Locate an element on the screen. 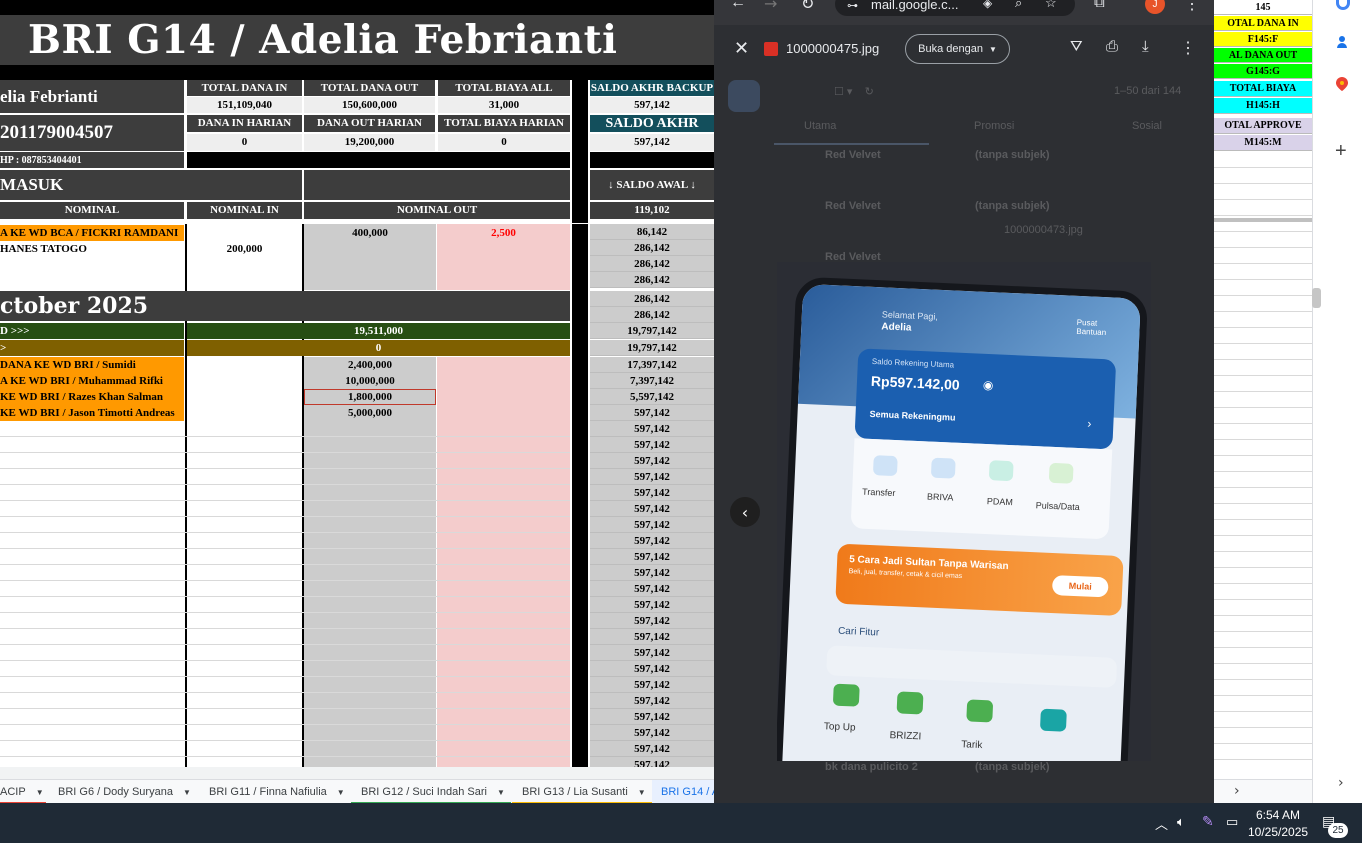 The width and height of the screenshot is (1362, 843). address-bar: ⊶ mail.google.c... ◈ ⌕ ☆ is located at coordinates (955, 8).